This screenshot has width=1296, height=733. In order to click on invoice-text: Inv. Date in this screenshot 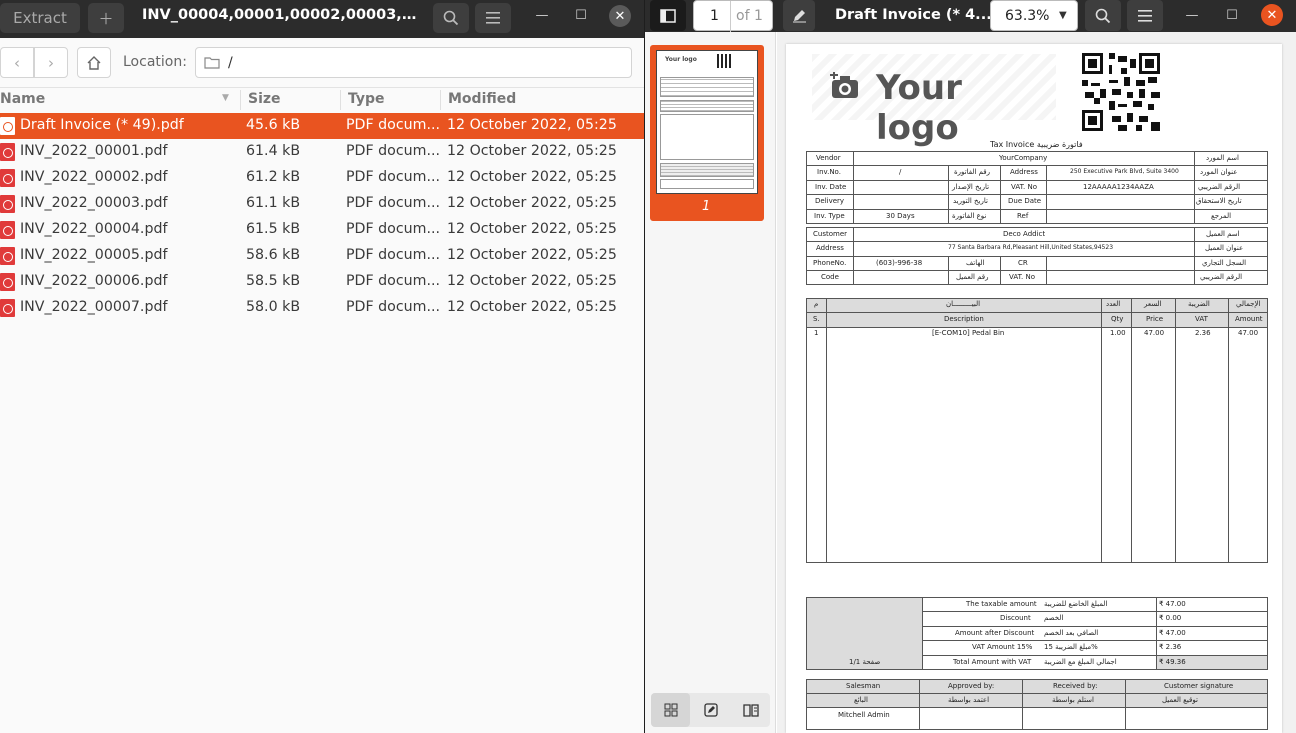, I will do `click(831, 187)`.